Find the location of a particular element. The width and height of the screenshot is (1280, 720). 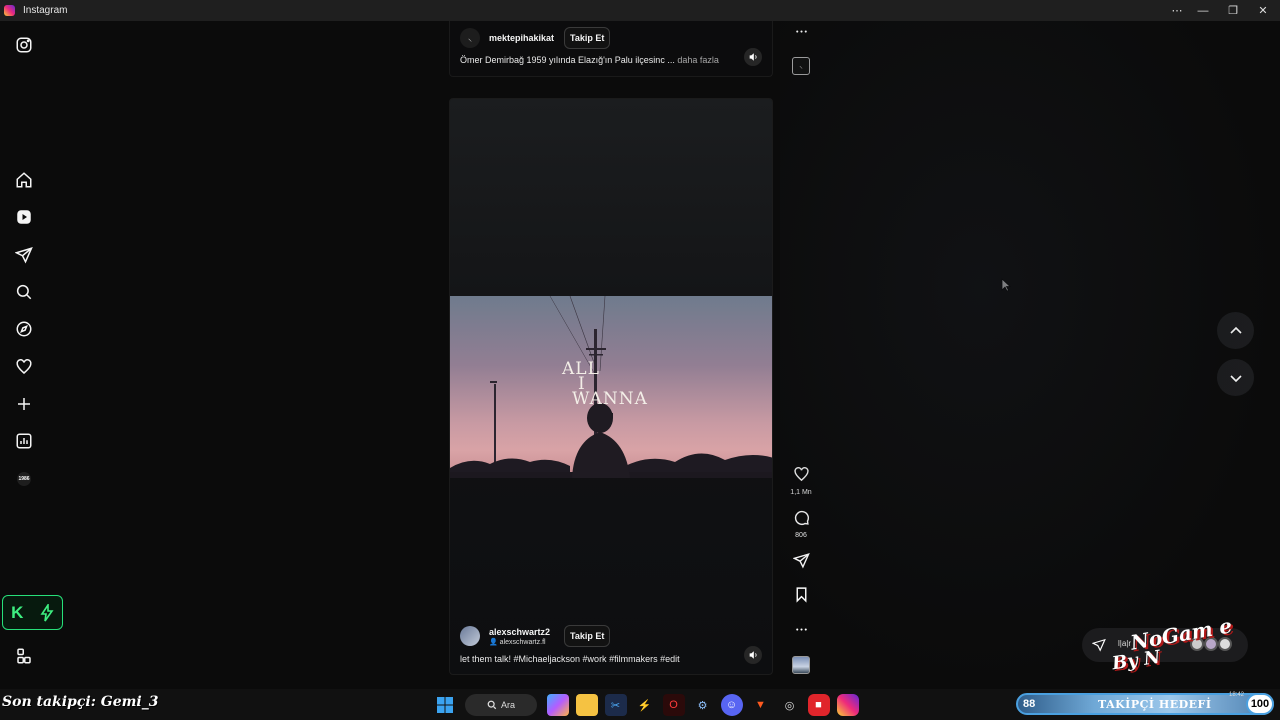

opera-icon: O is located at coordinates (673, 705).